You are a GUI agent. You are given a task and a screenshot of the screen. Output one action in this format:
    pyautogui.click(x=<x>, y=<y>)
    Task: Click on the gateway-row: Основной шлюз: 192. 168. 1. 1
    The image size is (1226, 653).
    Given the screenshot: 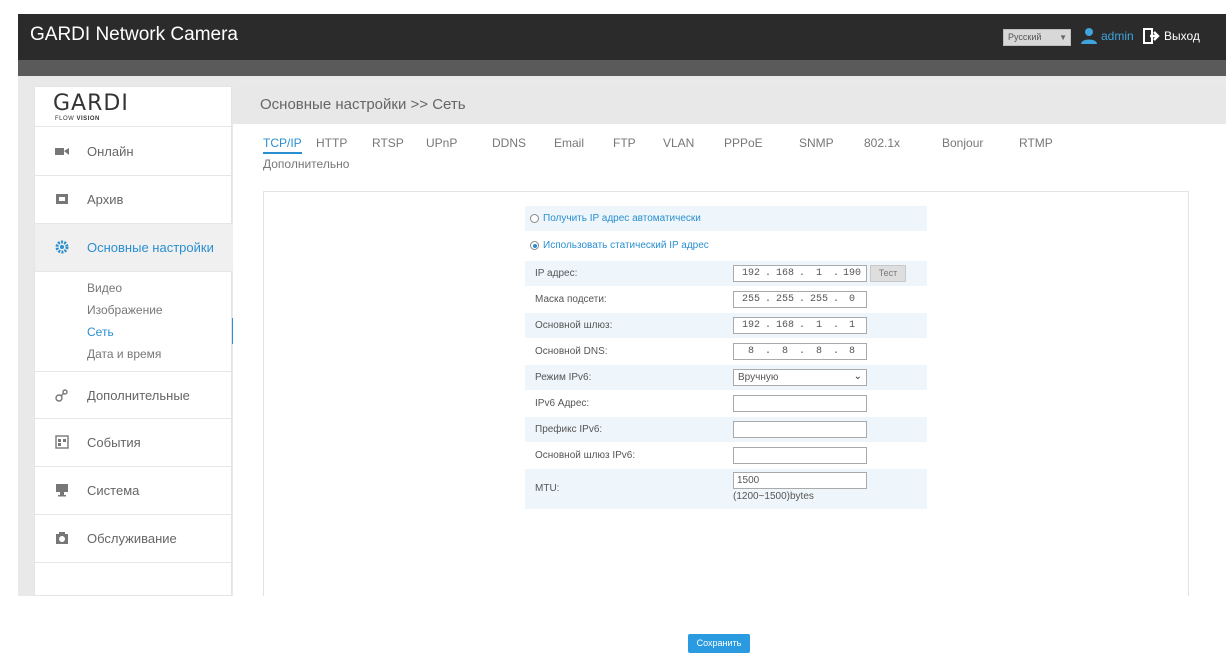 What is the action you would take?
    pyautogui.click(x=726, y=325)
    